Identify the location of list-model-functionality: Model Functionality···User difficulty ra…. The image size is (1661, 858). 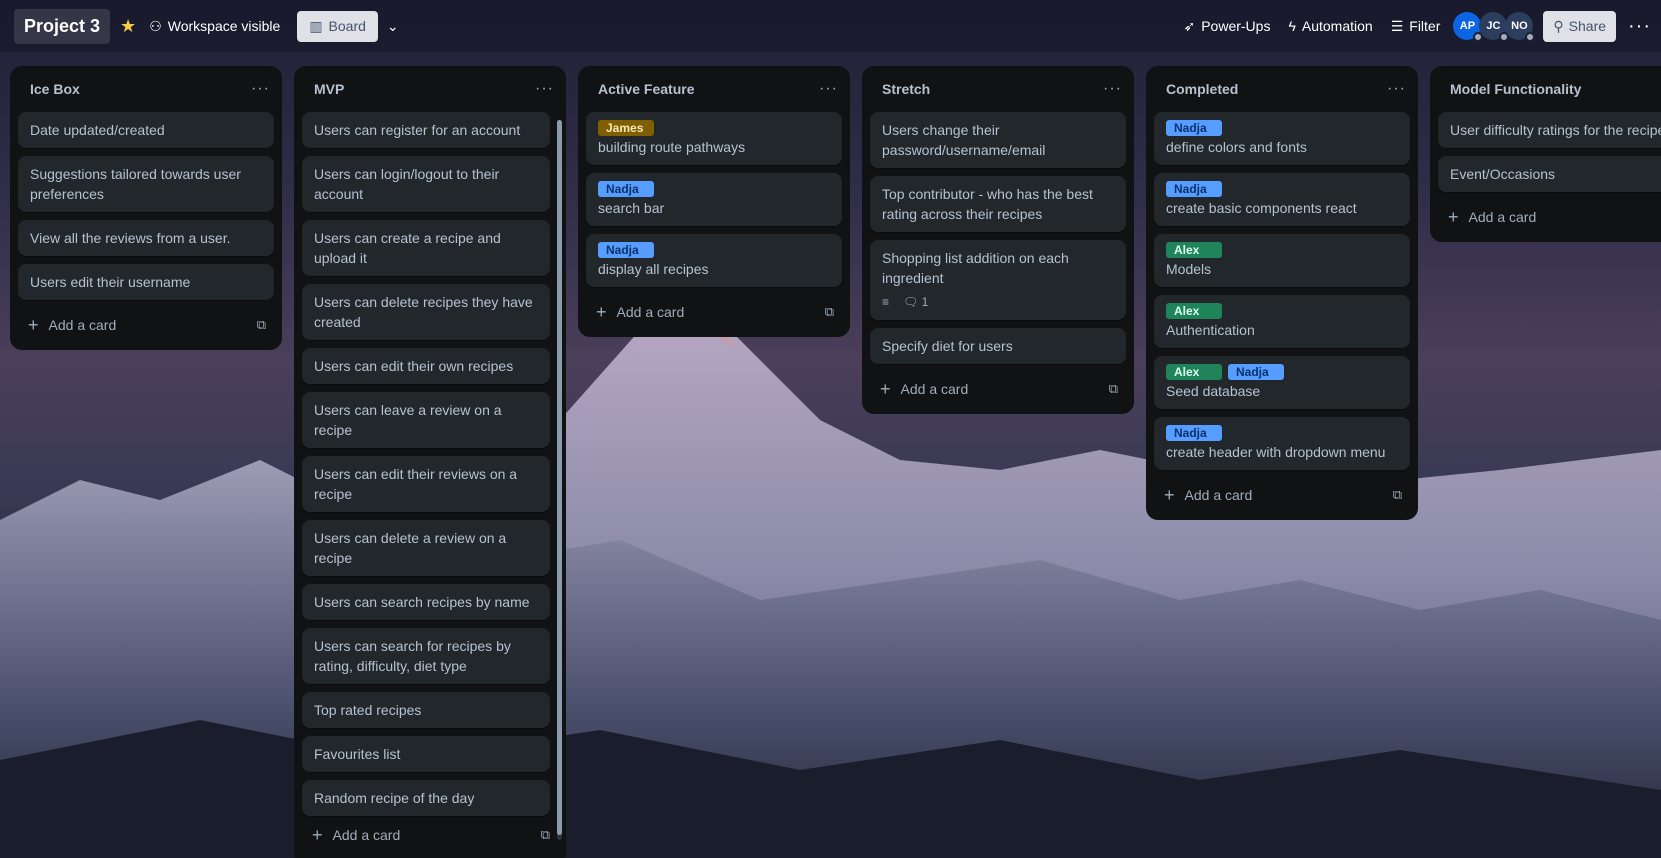
(1545, 154).